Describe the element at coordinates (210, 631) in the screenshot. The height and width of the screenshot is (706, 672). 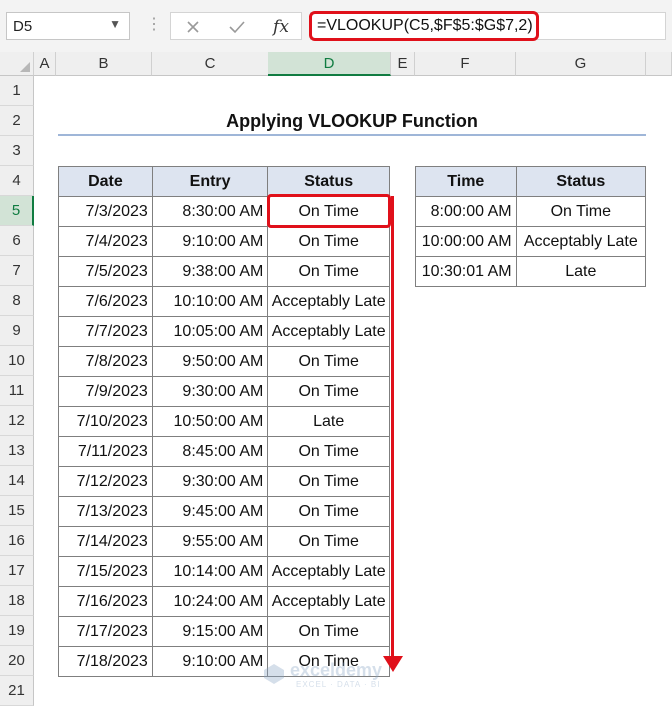
I see `entry-cell: 9:15:00 AM` at that location.